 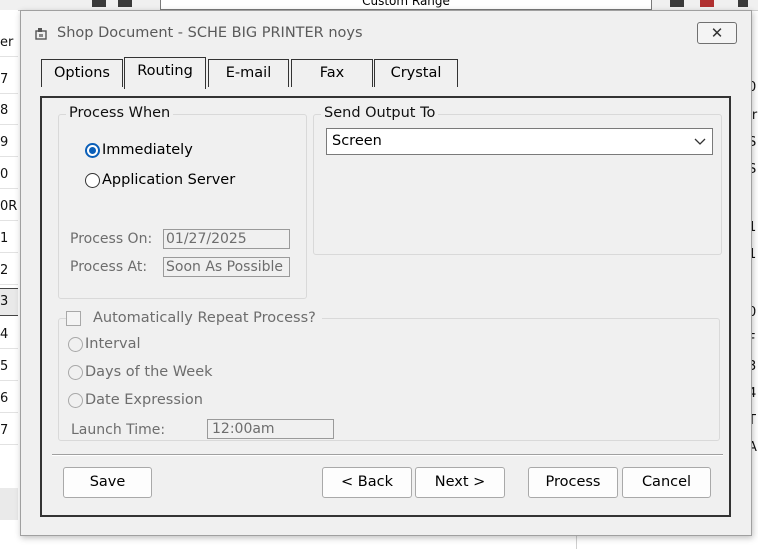 What do you see at coordinates (9, 302) in the screenshot?
I see `grid-cell-selected: 3` at bounding box center [9, 302].